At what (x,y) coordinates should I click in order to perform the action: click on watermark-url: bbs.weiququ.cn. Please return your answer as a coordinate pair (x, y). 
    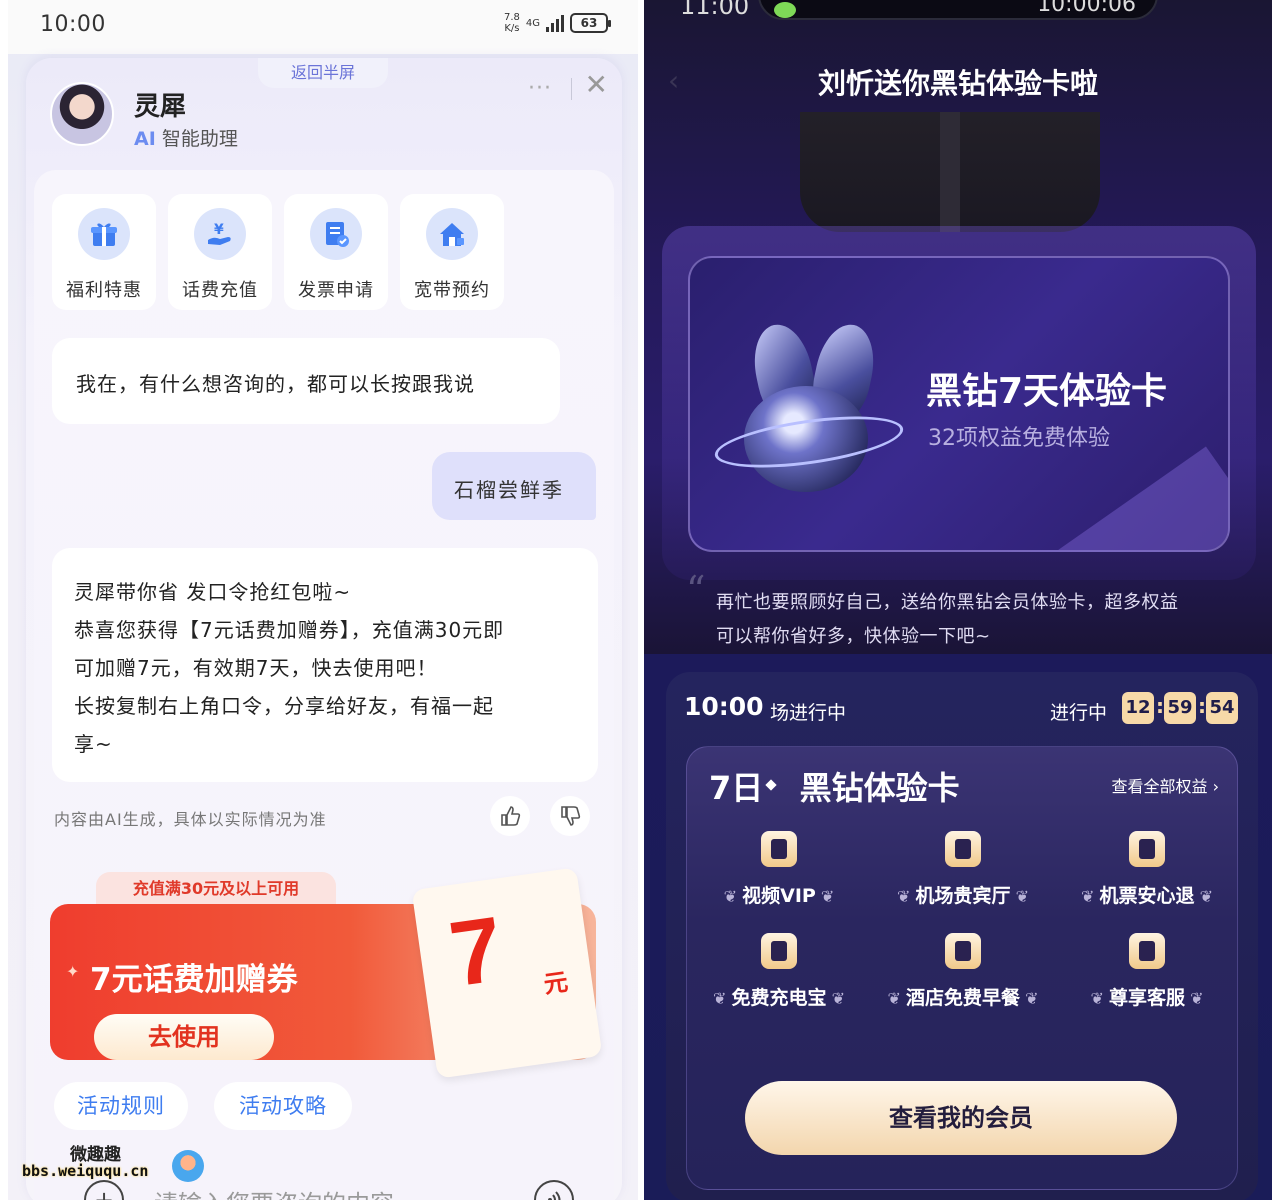
    Looking at the image, I should click on (85, 1171).